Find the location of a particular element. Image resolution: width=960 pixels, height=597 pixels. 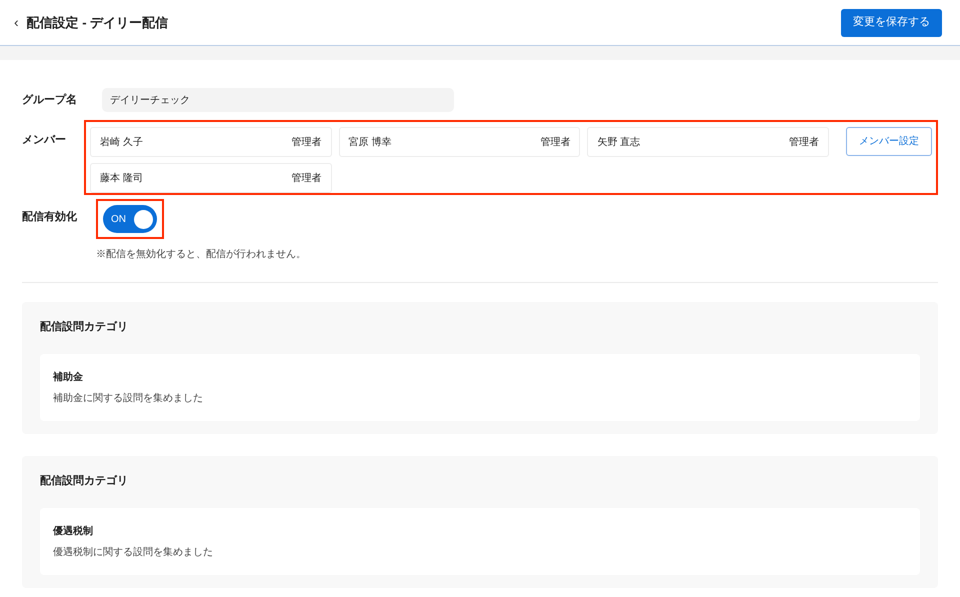

field-label: 配信有効化 is located at coordinates (50, 217).